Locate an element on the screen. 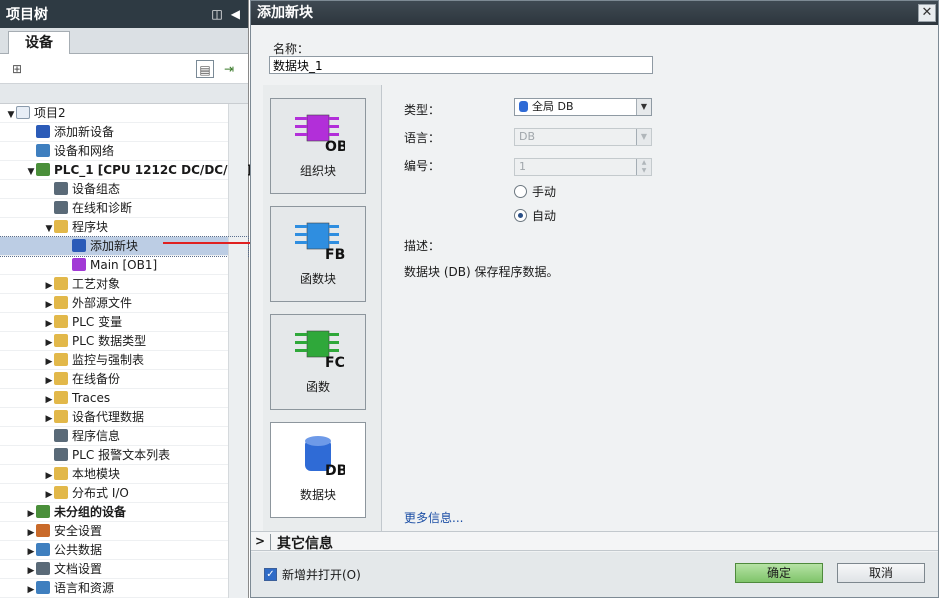  block-type-label: 函数 is located at coordinates (317, 387).